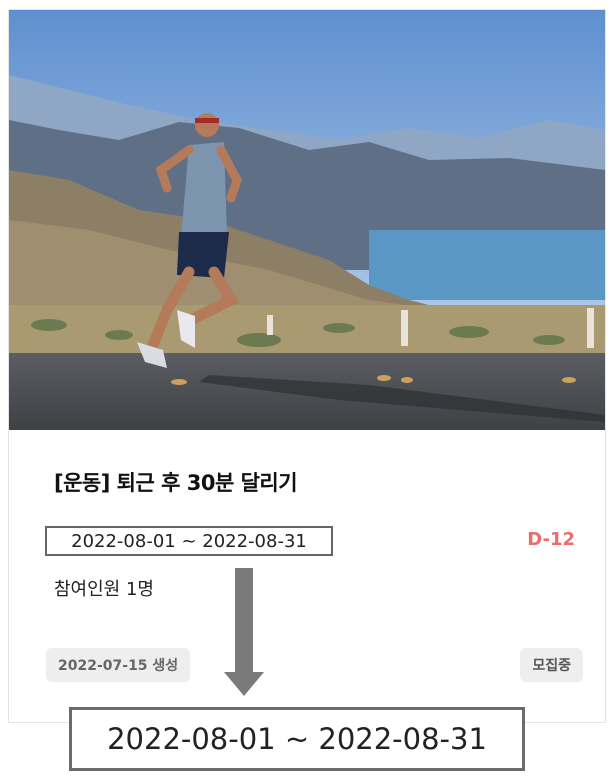 The height and width of the screenshot is (784, 614). Describe the element at coordinates (176, 483) in the screenshot. I see `challenge-title: [운동] 퇴근 후 30분 달리기` at that location.